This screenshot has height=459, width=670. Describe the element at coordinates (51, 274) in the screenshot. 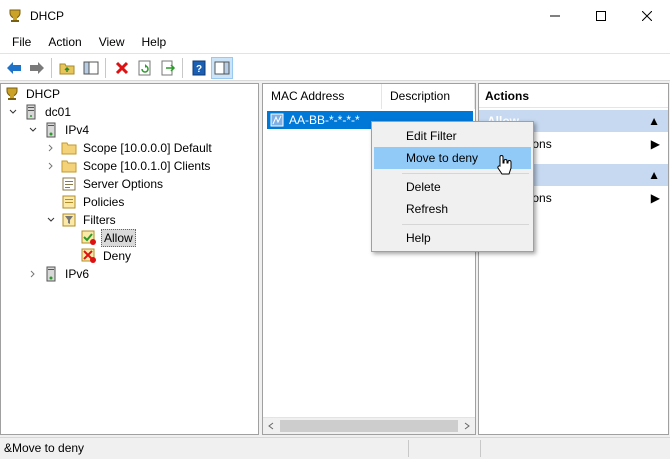

I see `ipv6-icon` at that location.